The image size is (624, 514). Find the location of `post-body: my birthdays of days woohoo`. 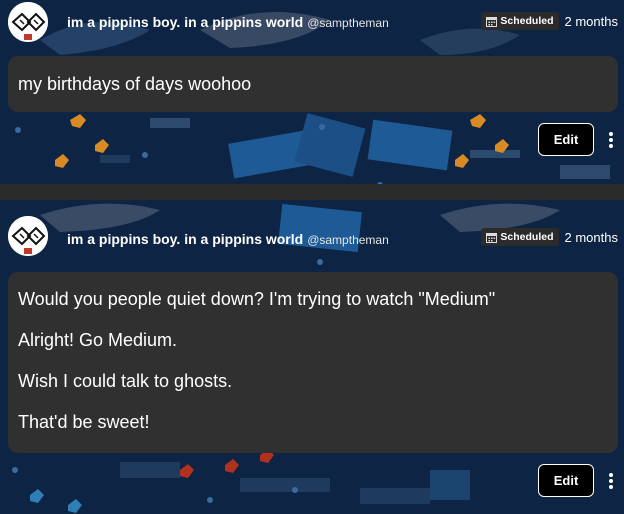

post-body: my birthdays of days woohoo is located at coordinates (313, 84).